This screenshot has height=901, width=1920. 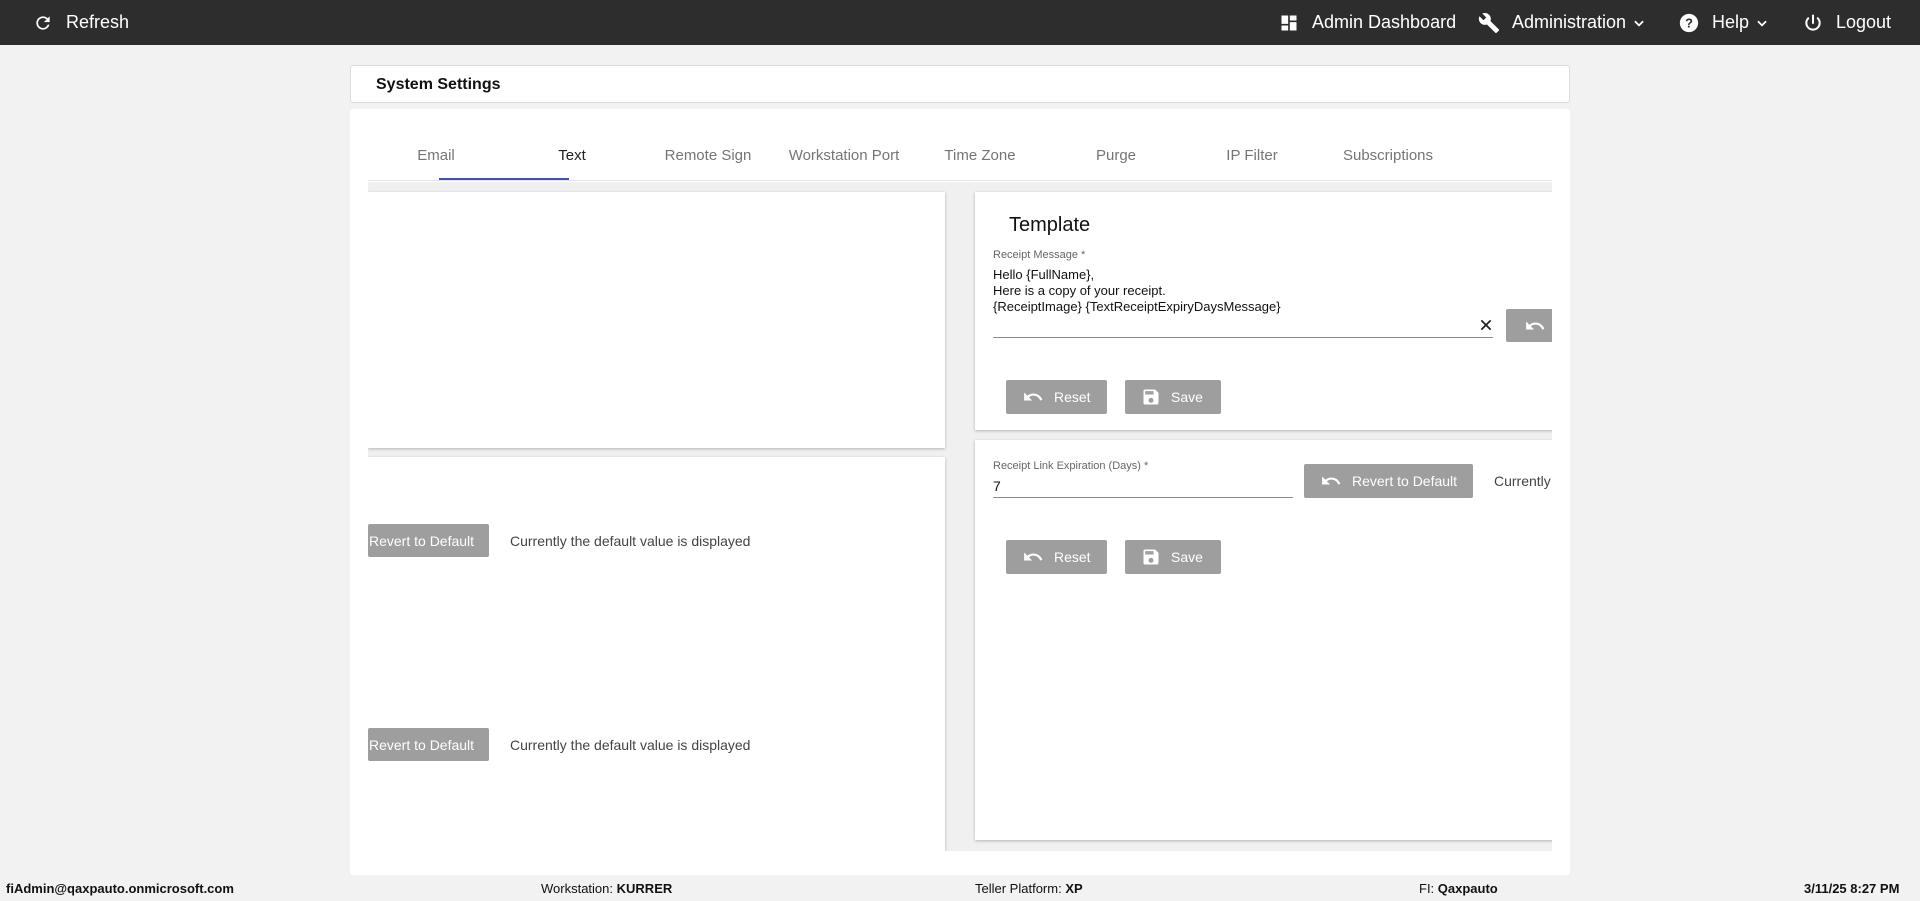 I want to click on page-header: System Settings, so click(x=960, y=84).